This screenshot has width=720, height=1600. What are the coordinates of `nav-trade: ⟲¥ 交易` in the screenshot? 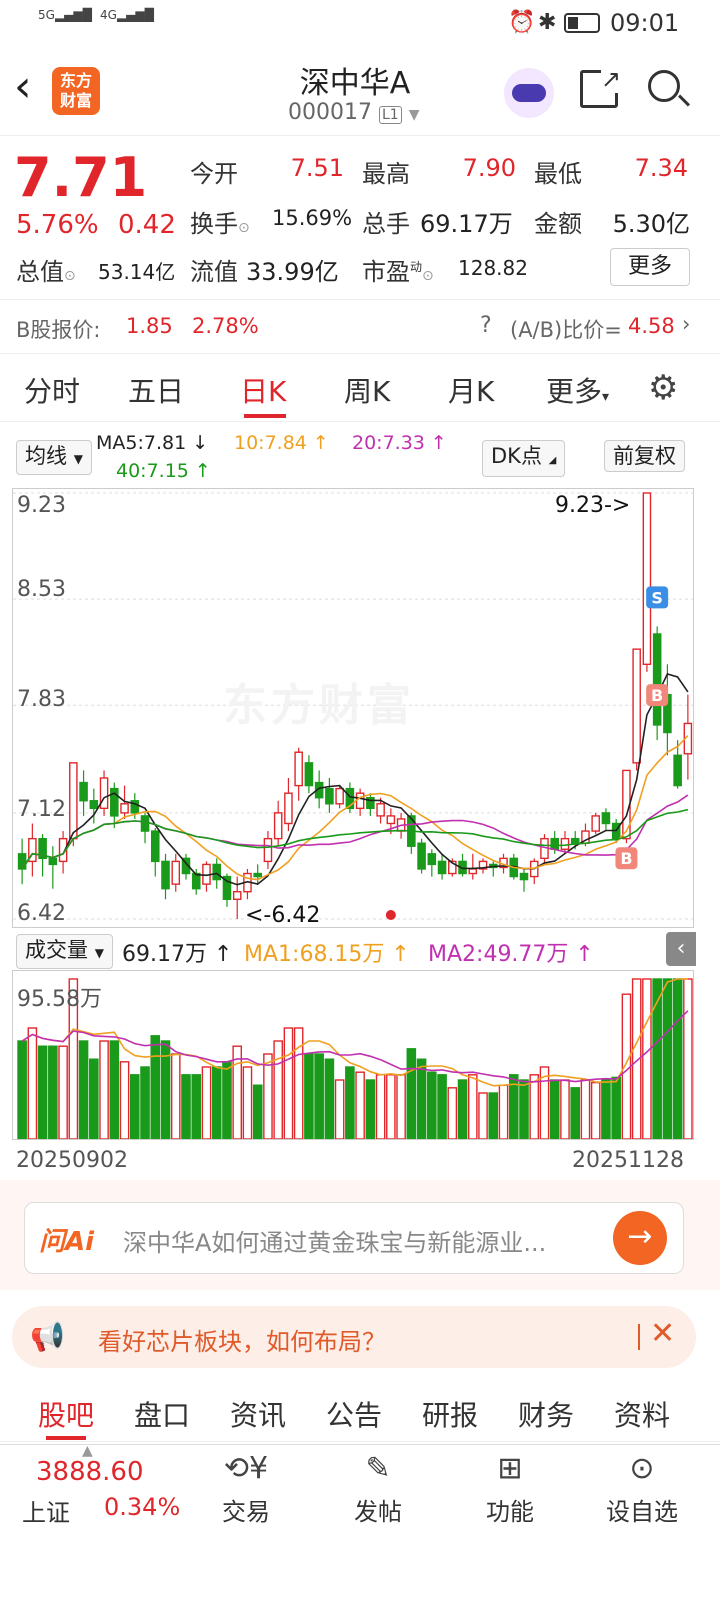 It's located at (246, 1489).